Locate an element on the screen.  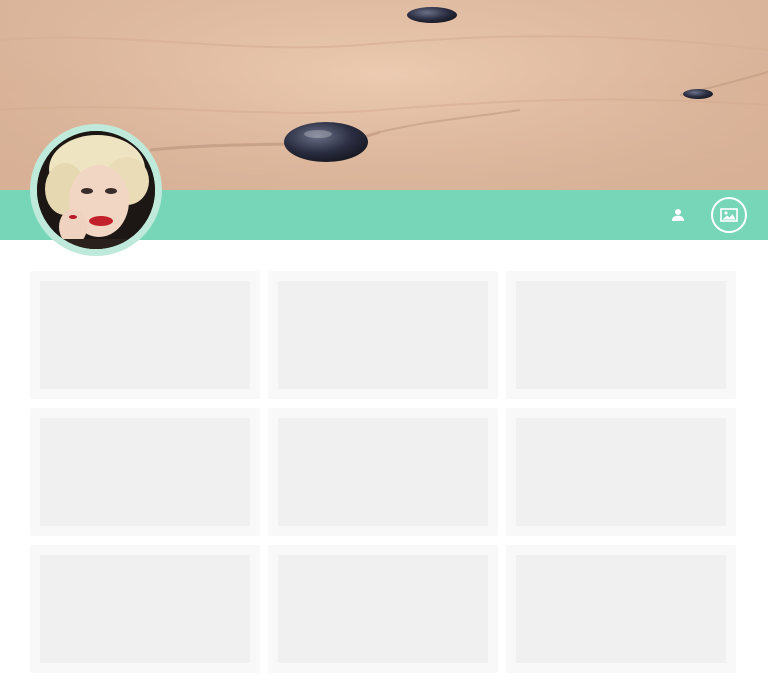
profile-button is located at coordinates (678, 215).